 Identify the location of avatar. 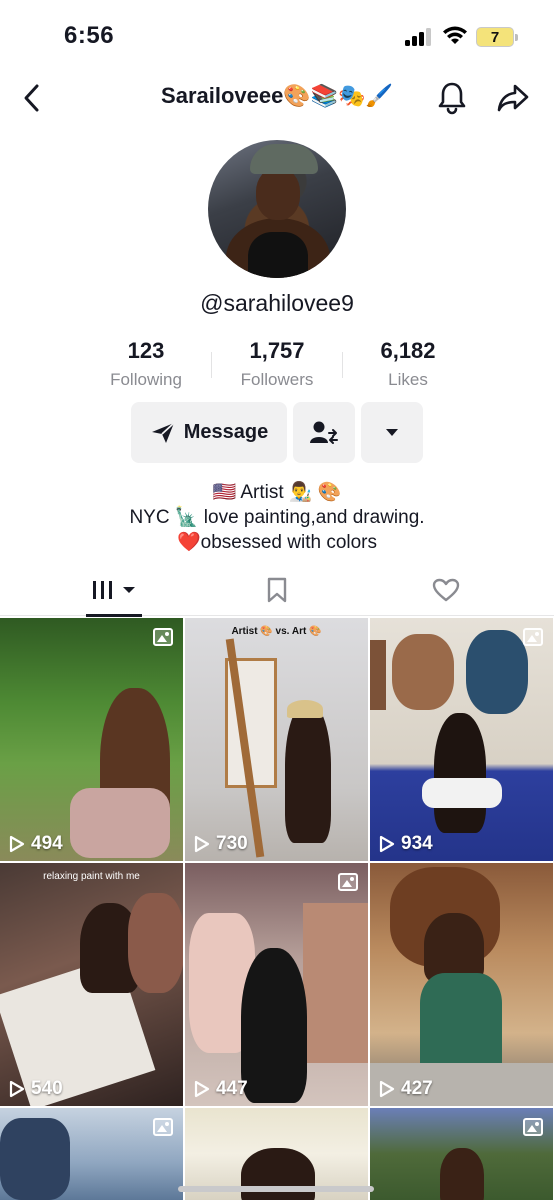
(277, 209).